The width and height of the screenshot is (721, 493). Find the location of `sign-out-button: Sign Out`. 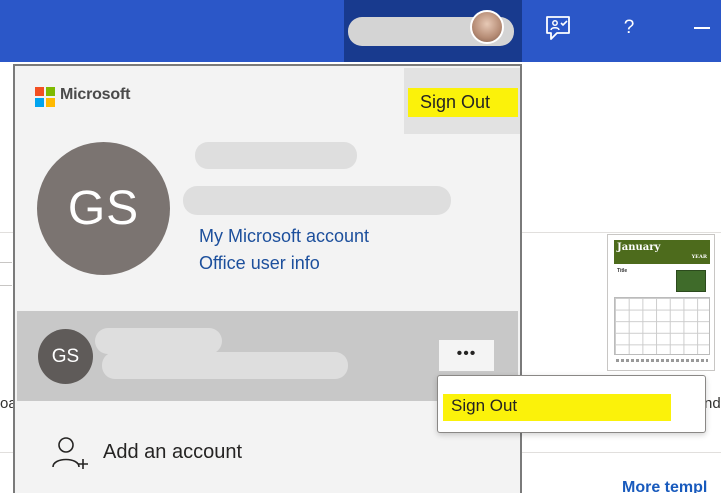

sign-out-button: Sign Out is located at coordinates (462, 101).